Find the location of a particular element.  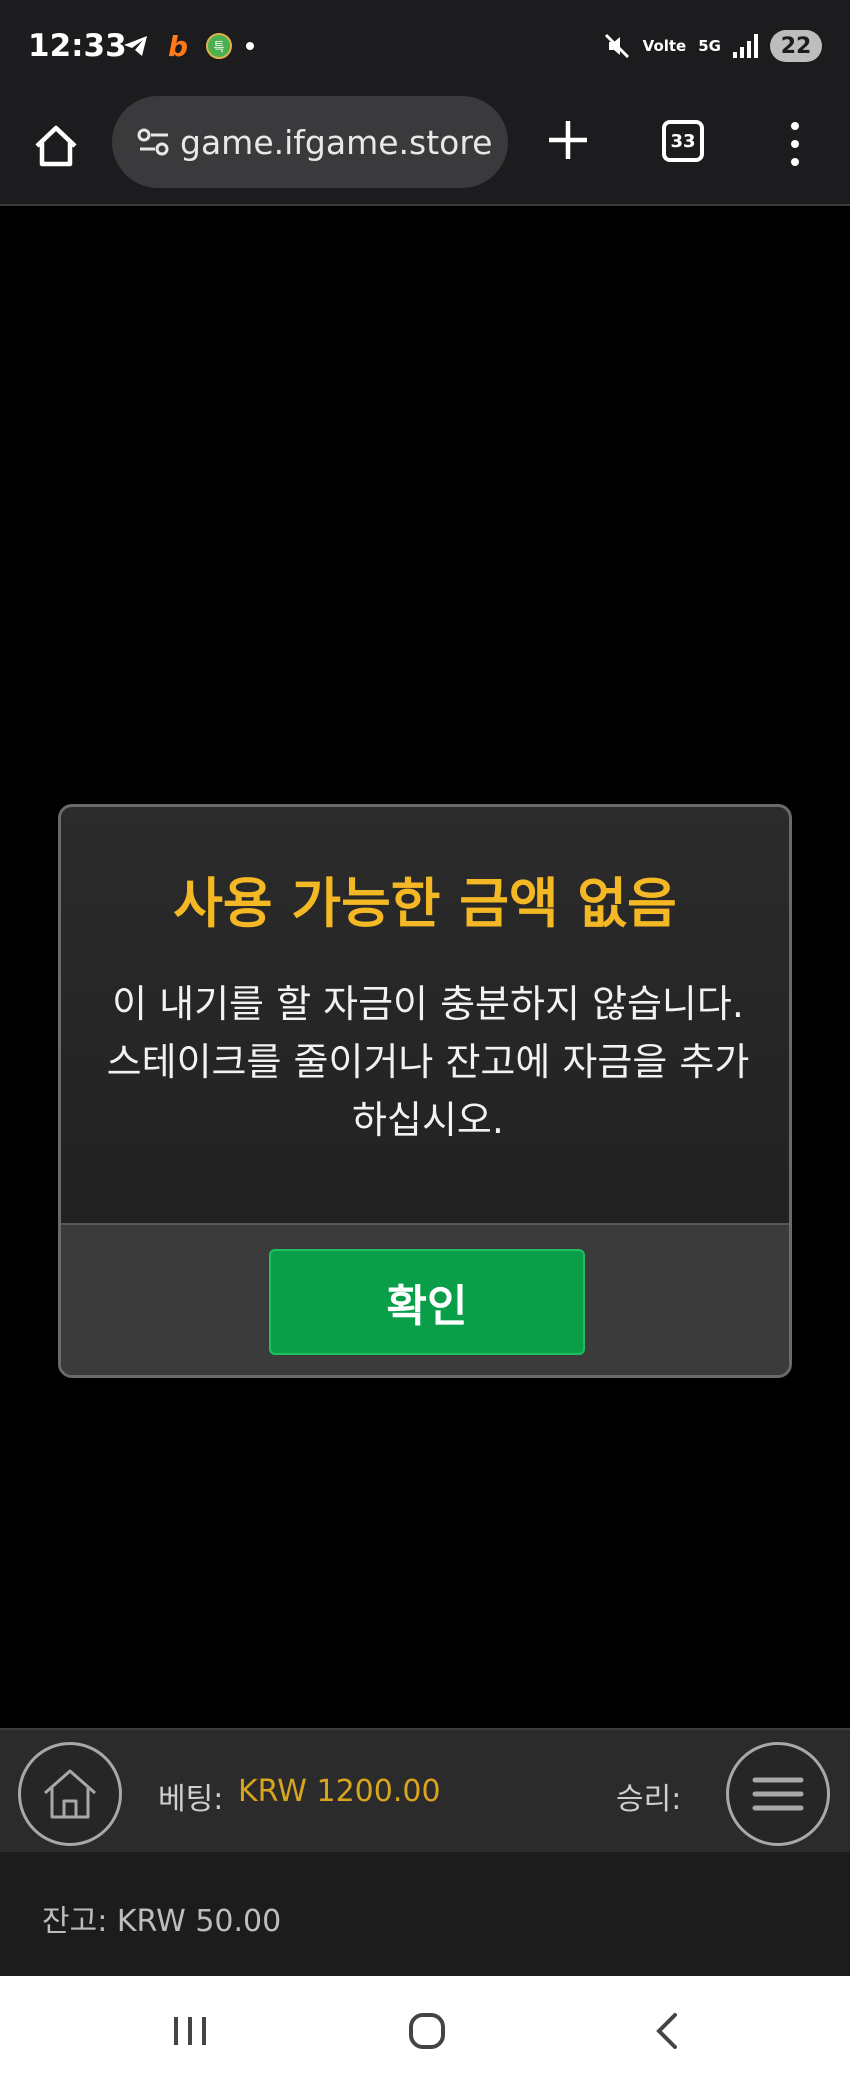

system-navigation-bar is located at coordinates (425, 2031).